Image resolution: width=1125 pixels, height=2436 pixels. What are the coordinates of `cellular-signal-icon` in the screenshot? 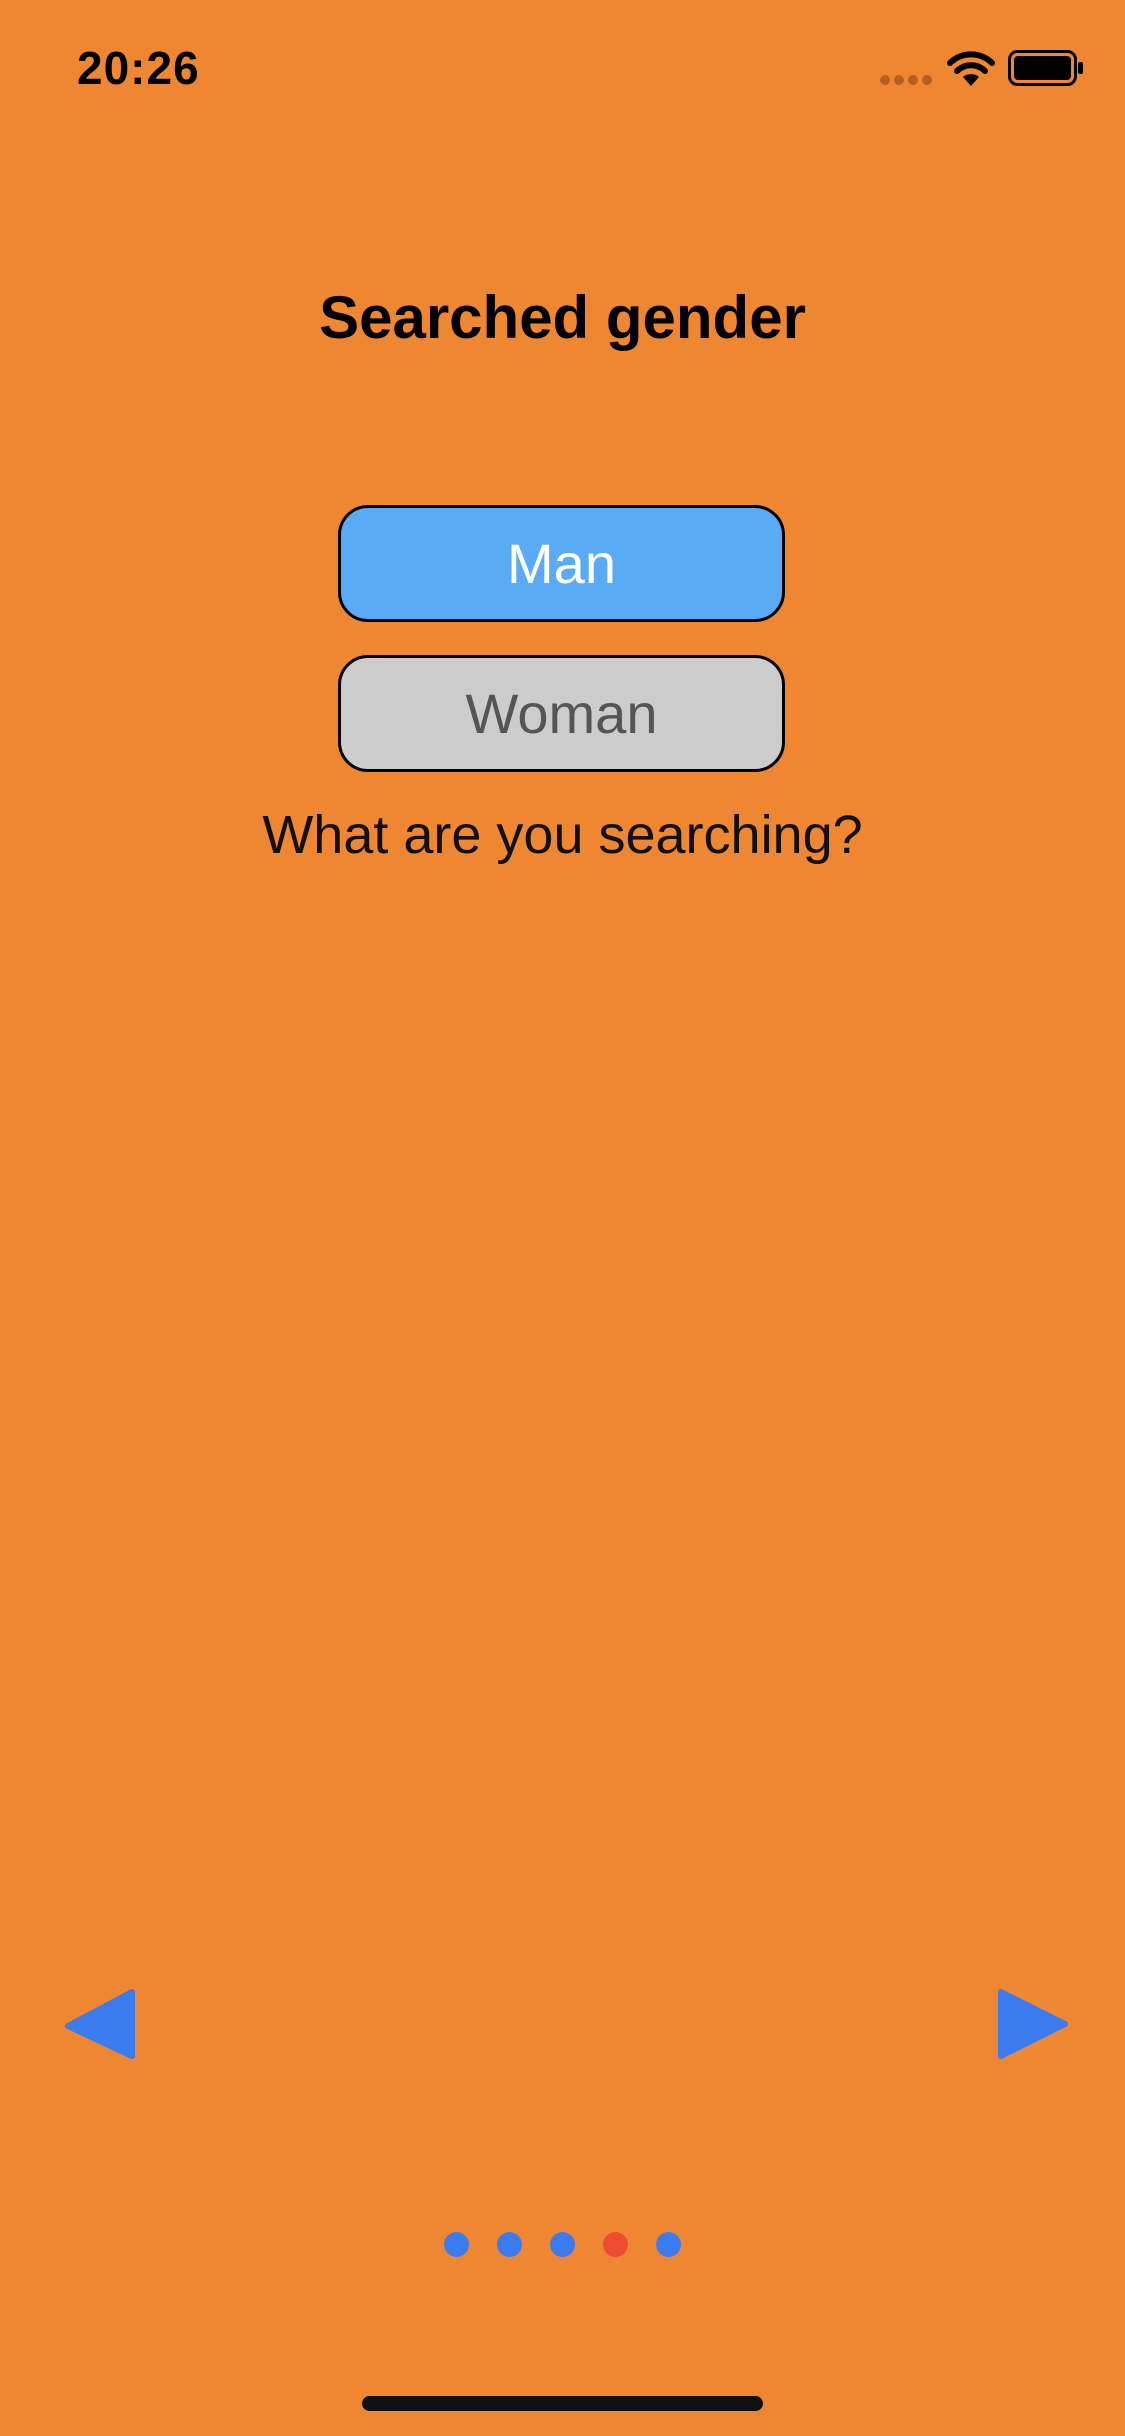 It's located at (906, 80).